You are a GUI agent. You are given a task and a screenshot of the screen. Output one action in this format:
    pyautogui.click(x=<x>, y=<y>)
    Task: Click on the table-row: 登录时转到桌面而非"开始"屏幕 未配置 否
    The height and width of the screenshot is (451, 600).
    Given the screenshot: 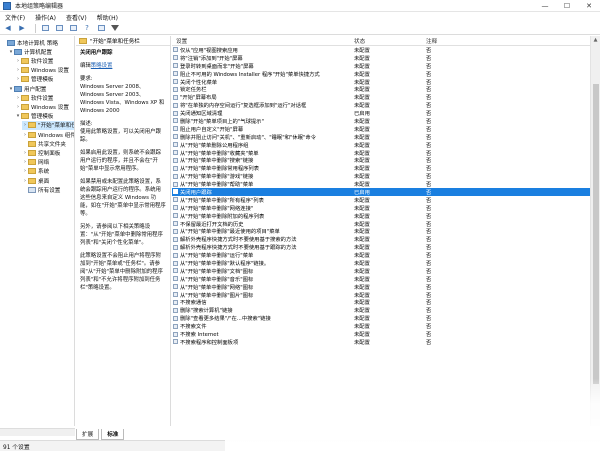 What is the action you would take?
    pyautogui.click(x=381, y=66)
    